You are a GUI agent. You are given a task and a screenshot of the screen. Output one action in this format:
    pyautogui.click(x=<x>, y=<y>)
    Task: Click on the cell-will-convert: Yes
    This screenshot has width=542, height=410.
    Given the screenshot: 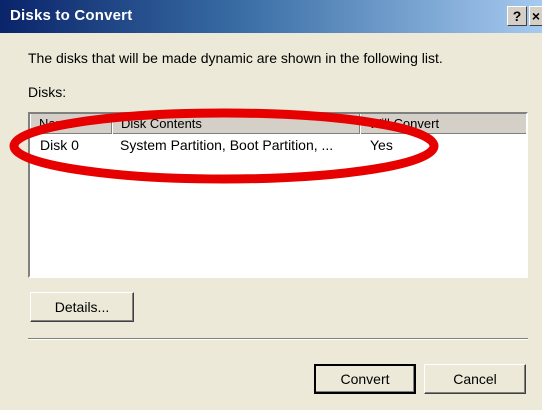 What is the action you would take?
    pyautogui.click(x=381, y=145)
    